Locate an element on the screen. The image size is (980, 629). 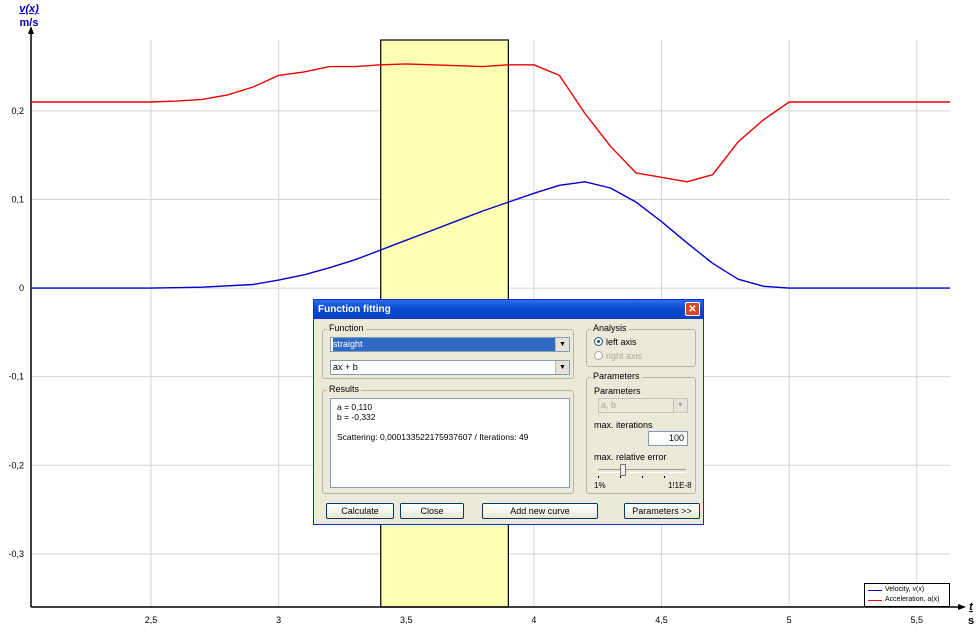
x-tick-label: 5 is located at coordinates (789, 620).